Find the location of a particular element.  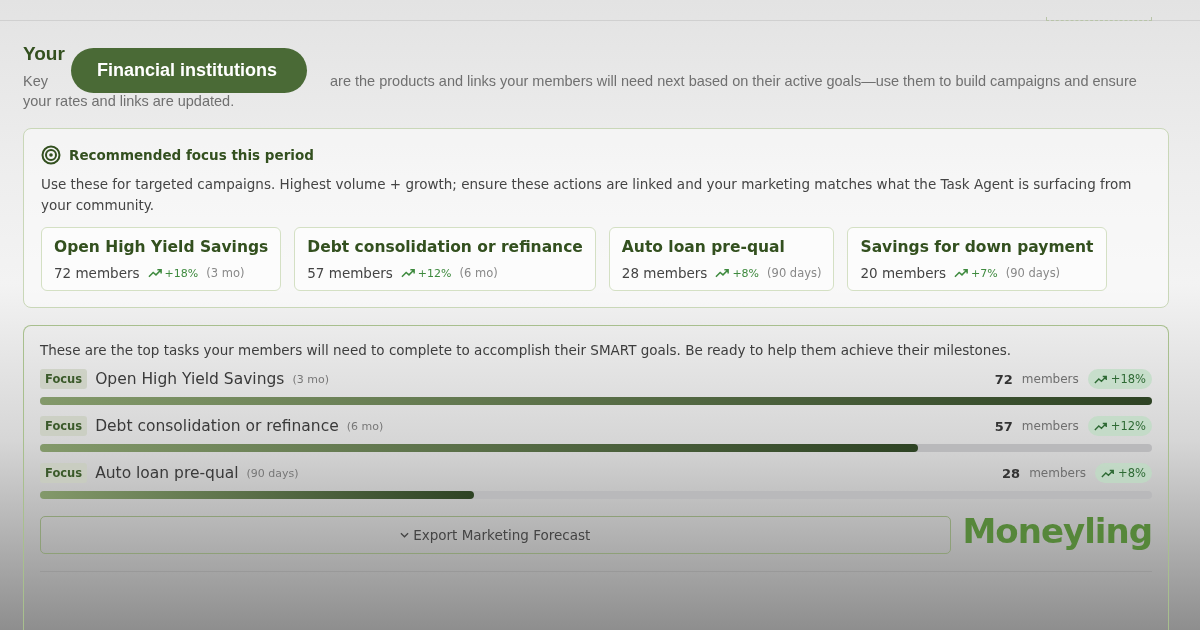

export-button: Export Marketing Forecast is located at coordinates (495, 535).